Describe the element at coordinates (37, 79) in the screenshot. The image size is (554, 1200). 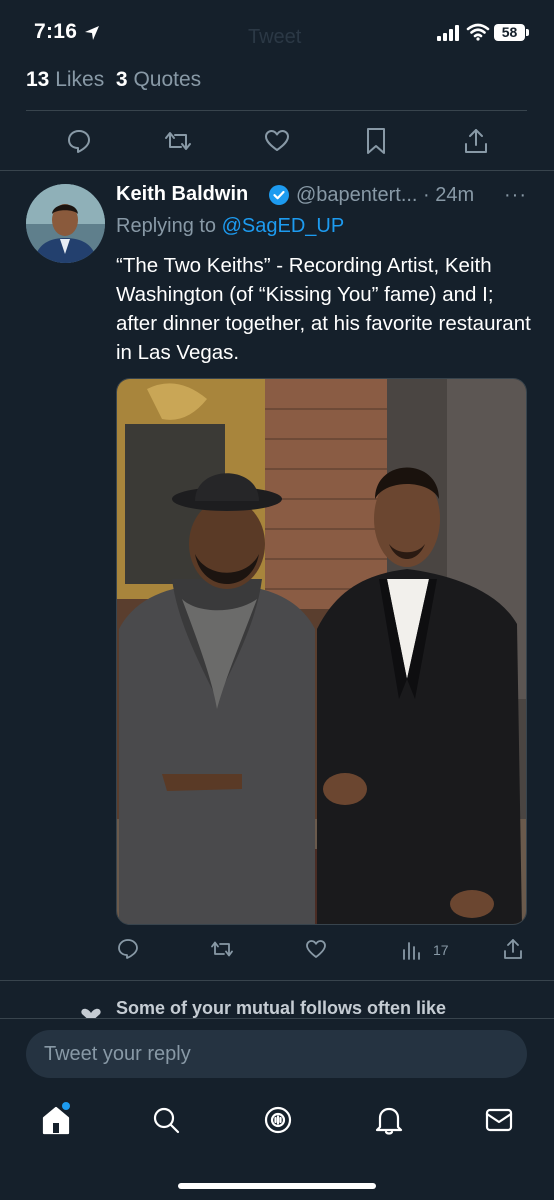
I see `likes-count: 13` at that location.